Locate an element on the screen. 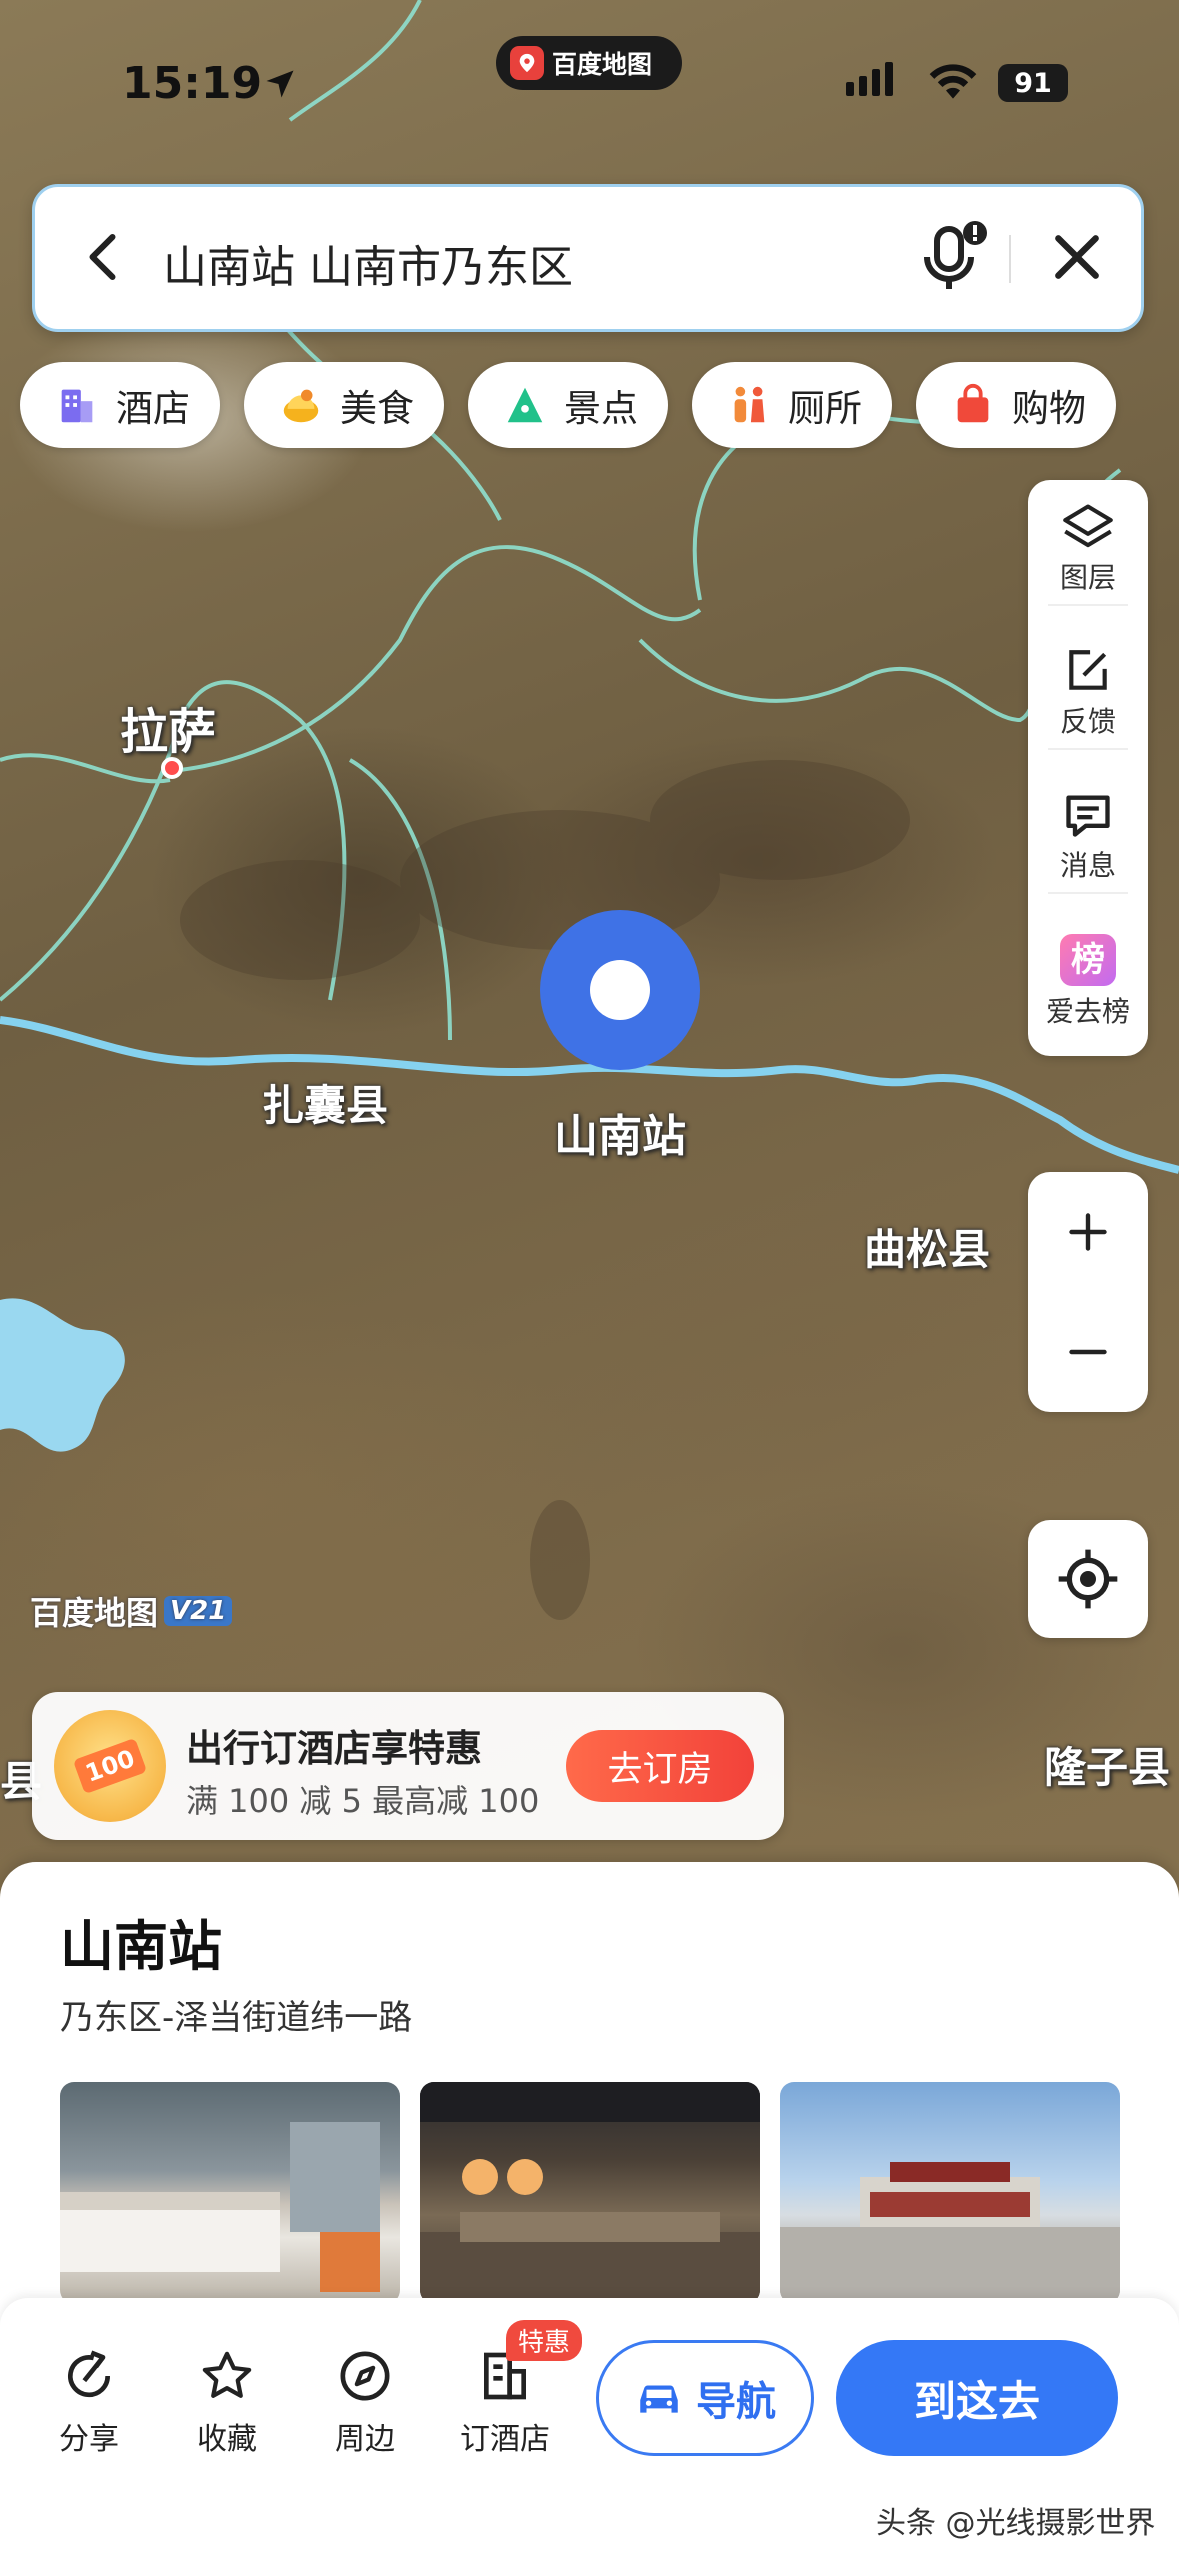 This screenshot has width=1179, height=2556. plus-icon is located at coordinates (1088, 1232).